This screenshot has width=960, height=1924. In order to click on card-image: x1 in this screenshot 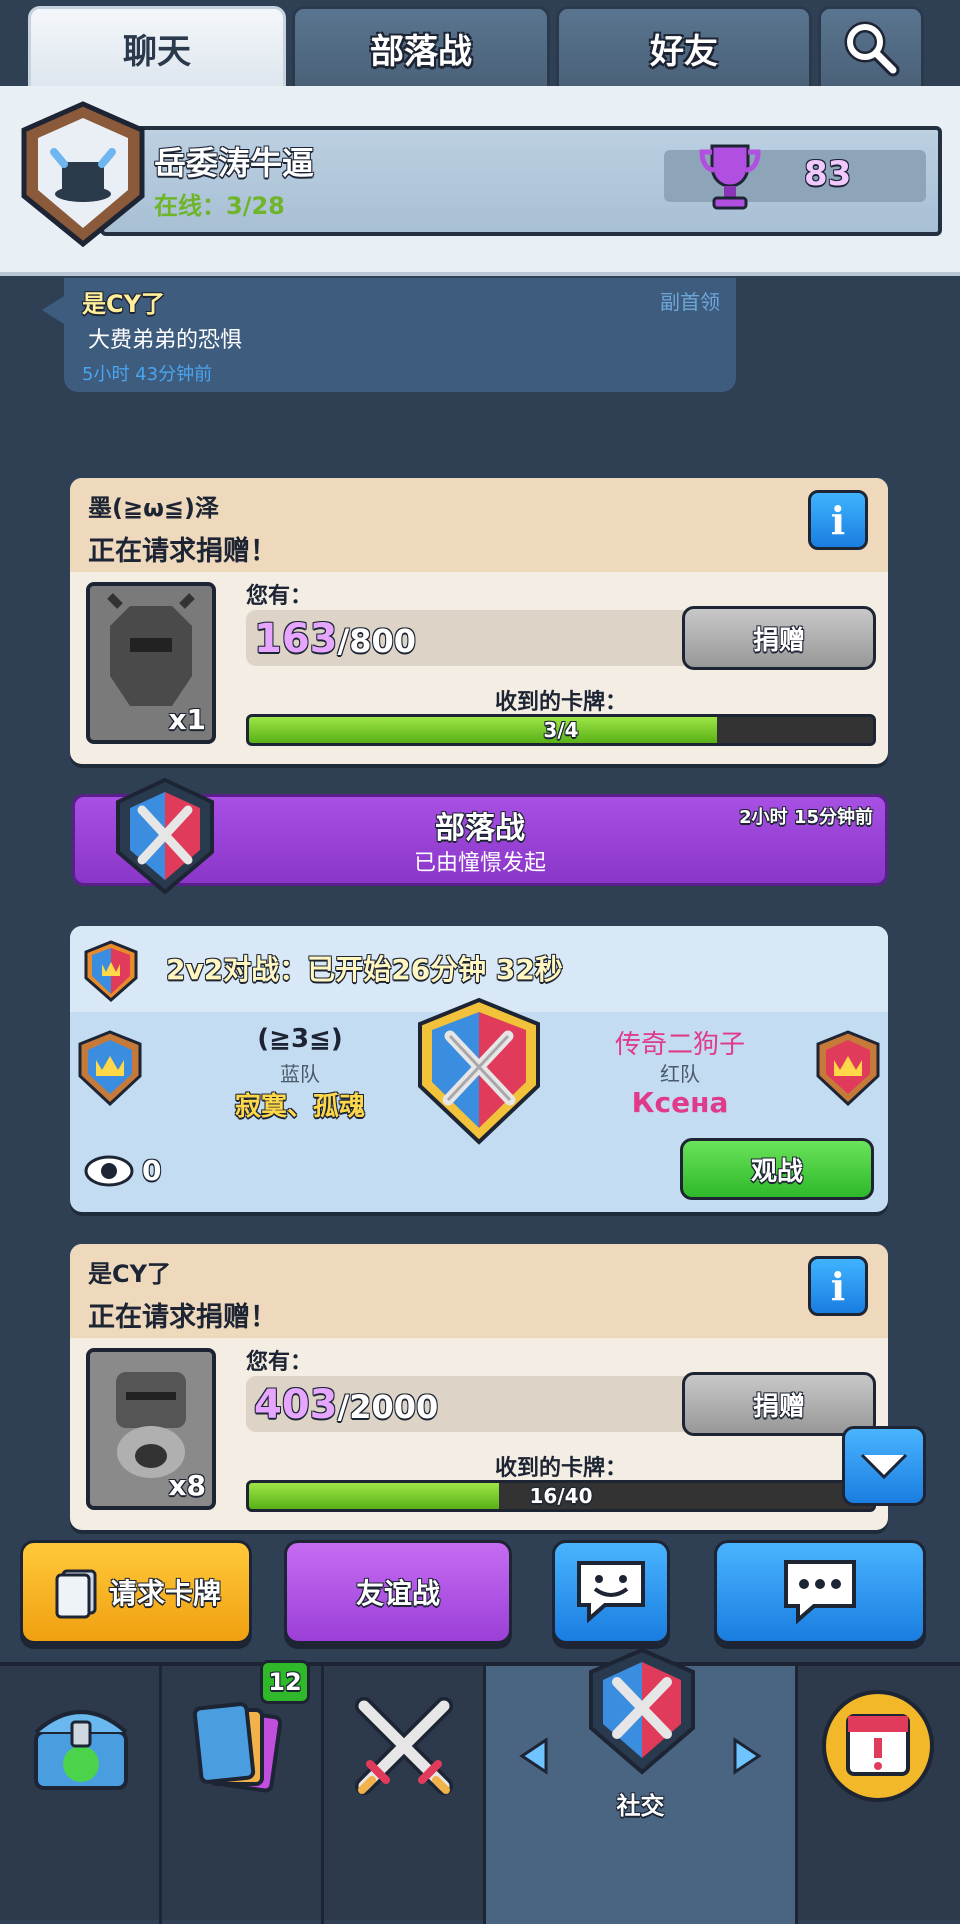, I will do `click(151, 663)`.